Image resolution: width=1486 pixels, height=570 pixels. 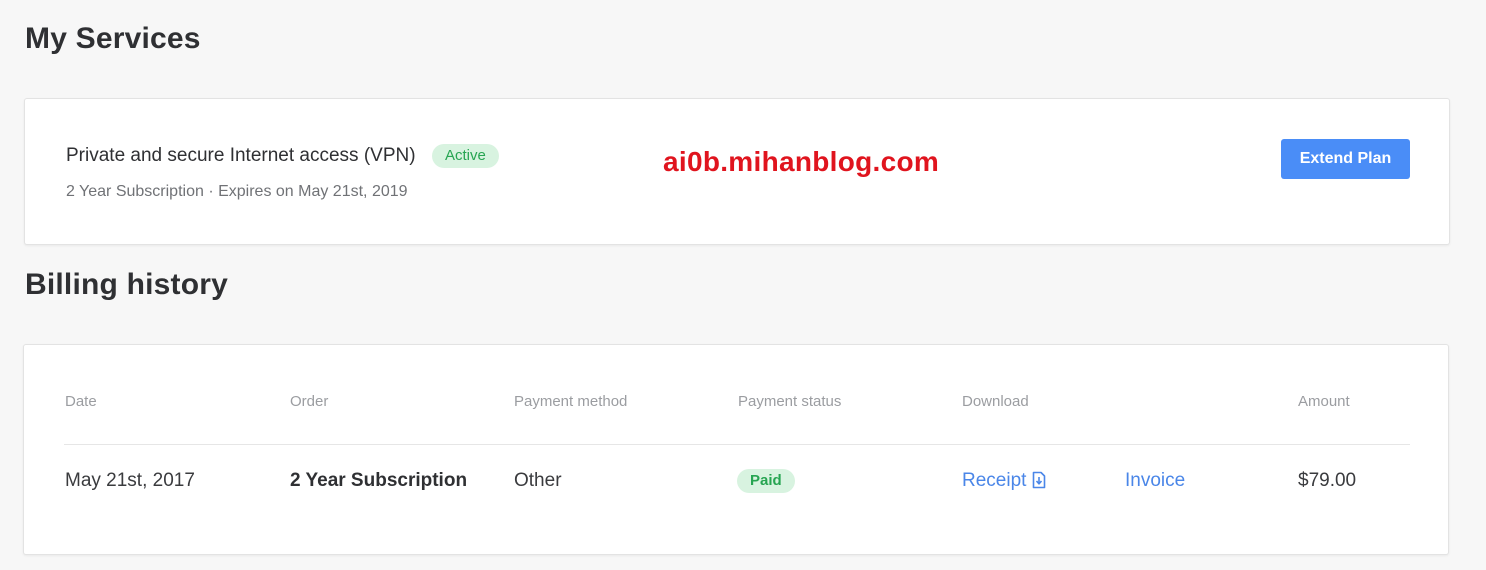 I want to click on row-date: May 21st, 2017, so click(x=130, y=480).